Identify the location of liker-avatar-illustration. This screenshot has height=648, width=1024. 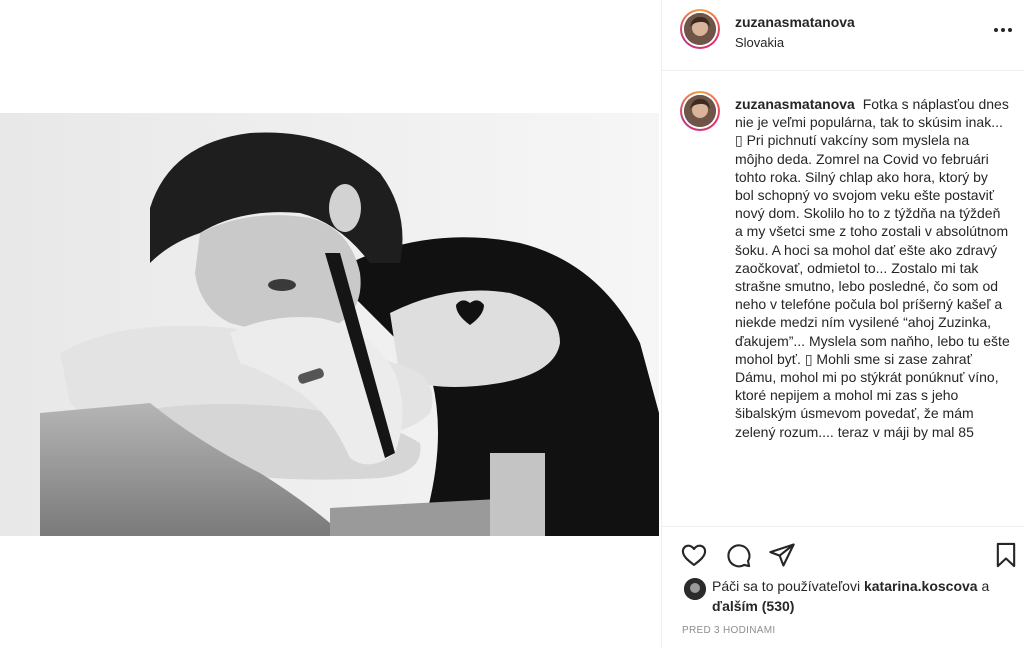
(695, 589).